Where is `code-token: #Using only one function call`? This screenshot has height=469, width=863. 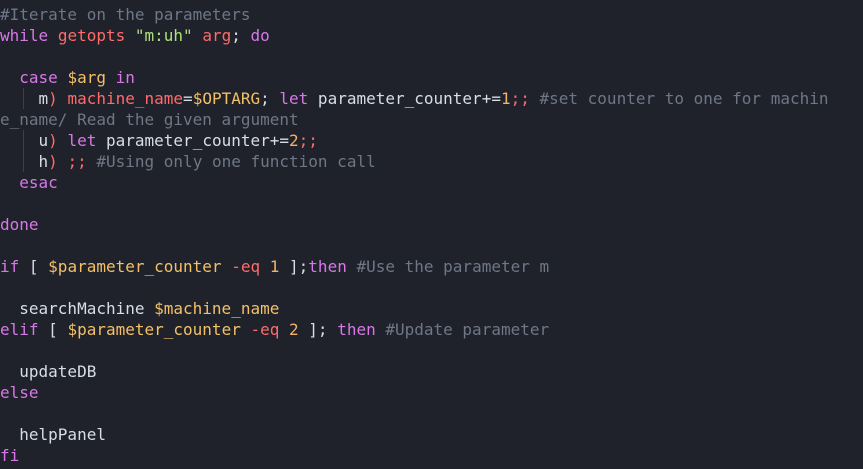
code-token: #Using only one function call is located at coordinates (236, 161).